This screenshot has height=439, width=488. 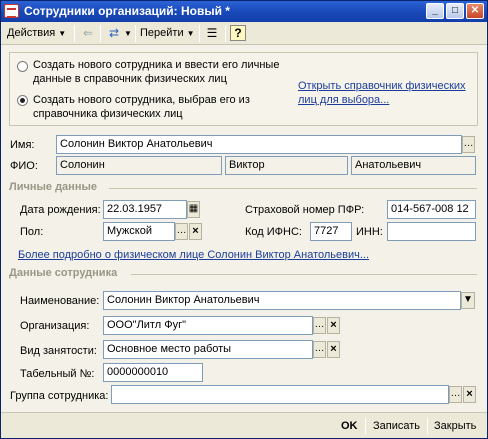 What do you see at coordinates (282, 300) in the screenshot?
I see `employee-name-input: Солонин Виктор Анатольевич` at bounding box center [282, 300].